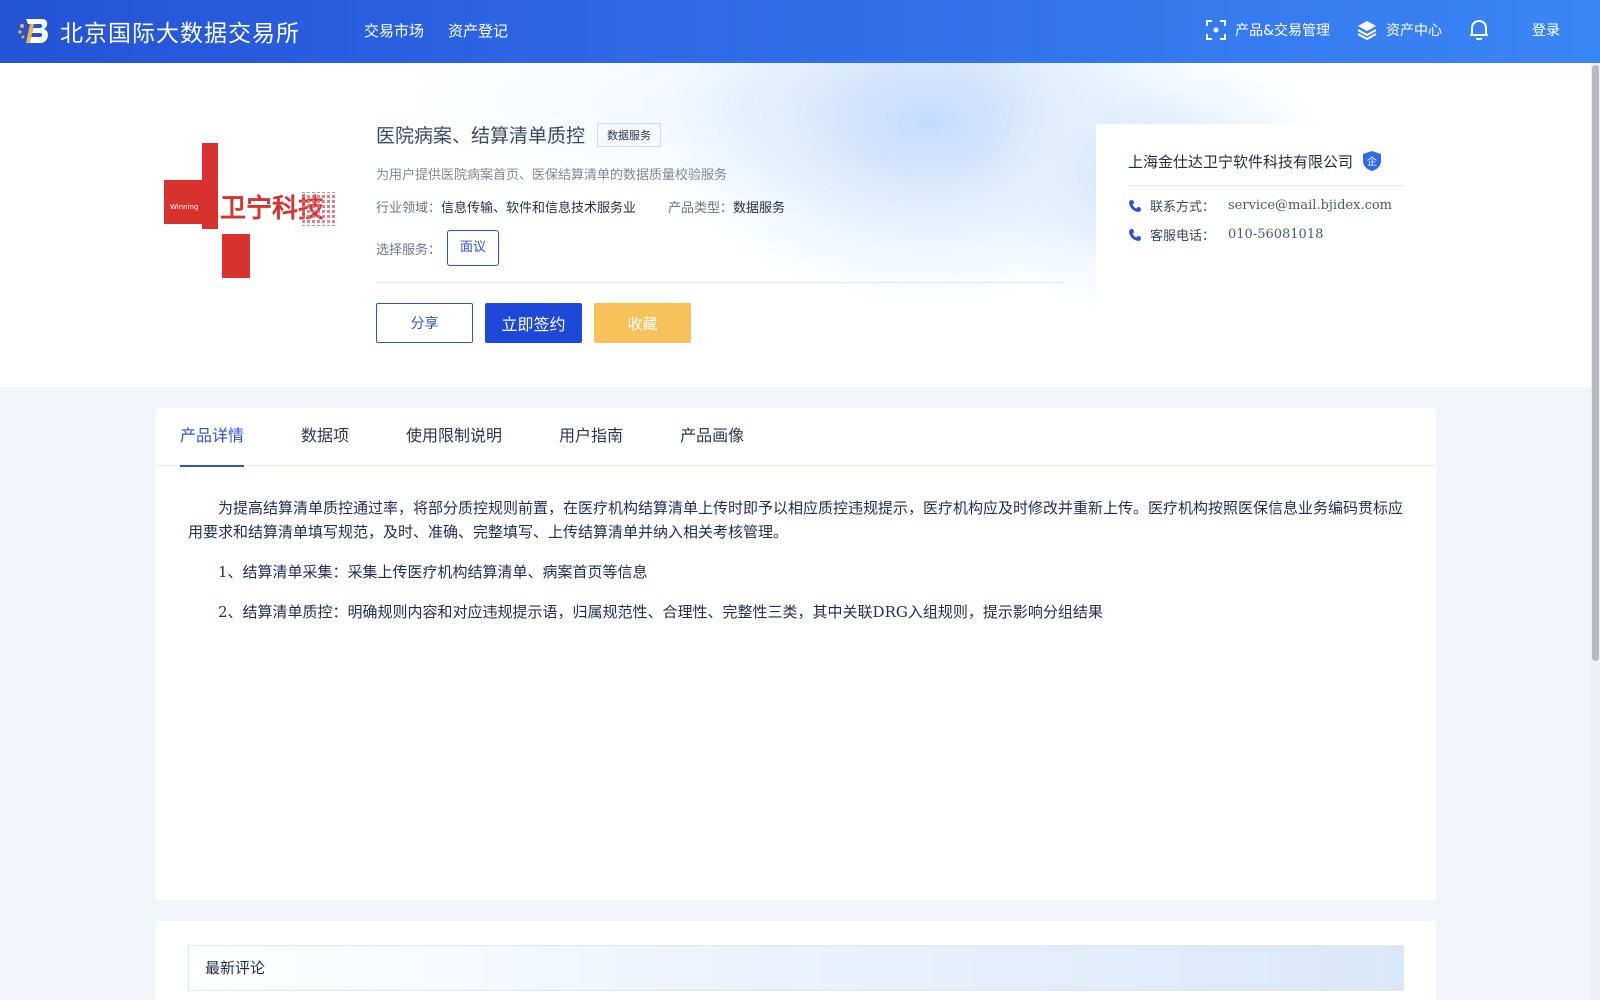  What do you see at coordinates (1183, 207) in the screenshot?
I see `contact-label: 联系方式：` at bounding box center [1183, 207].